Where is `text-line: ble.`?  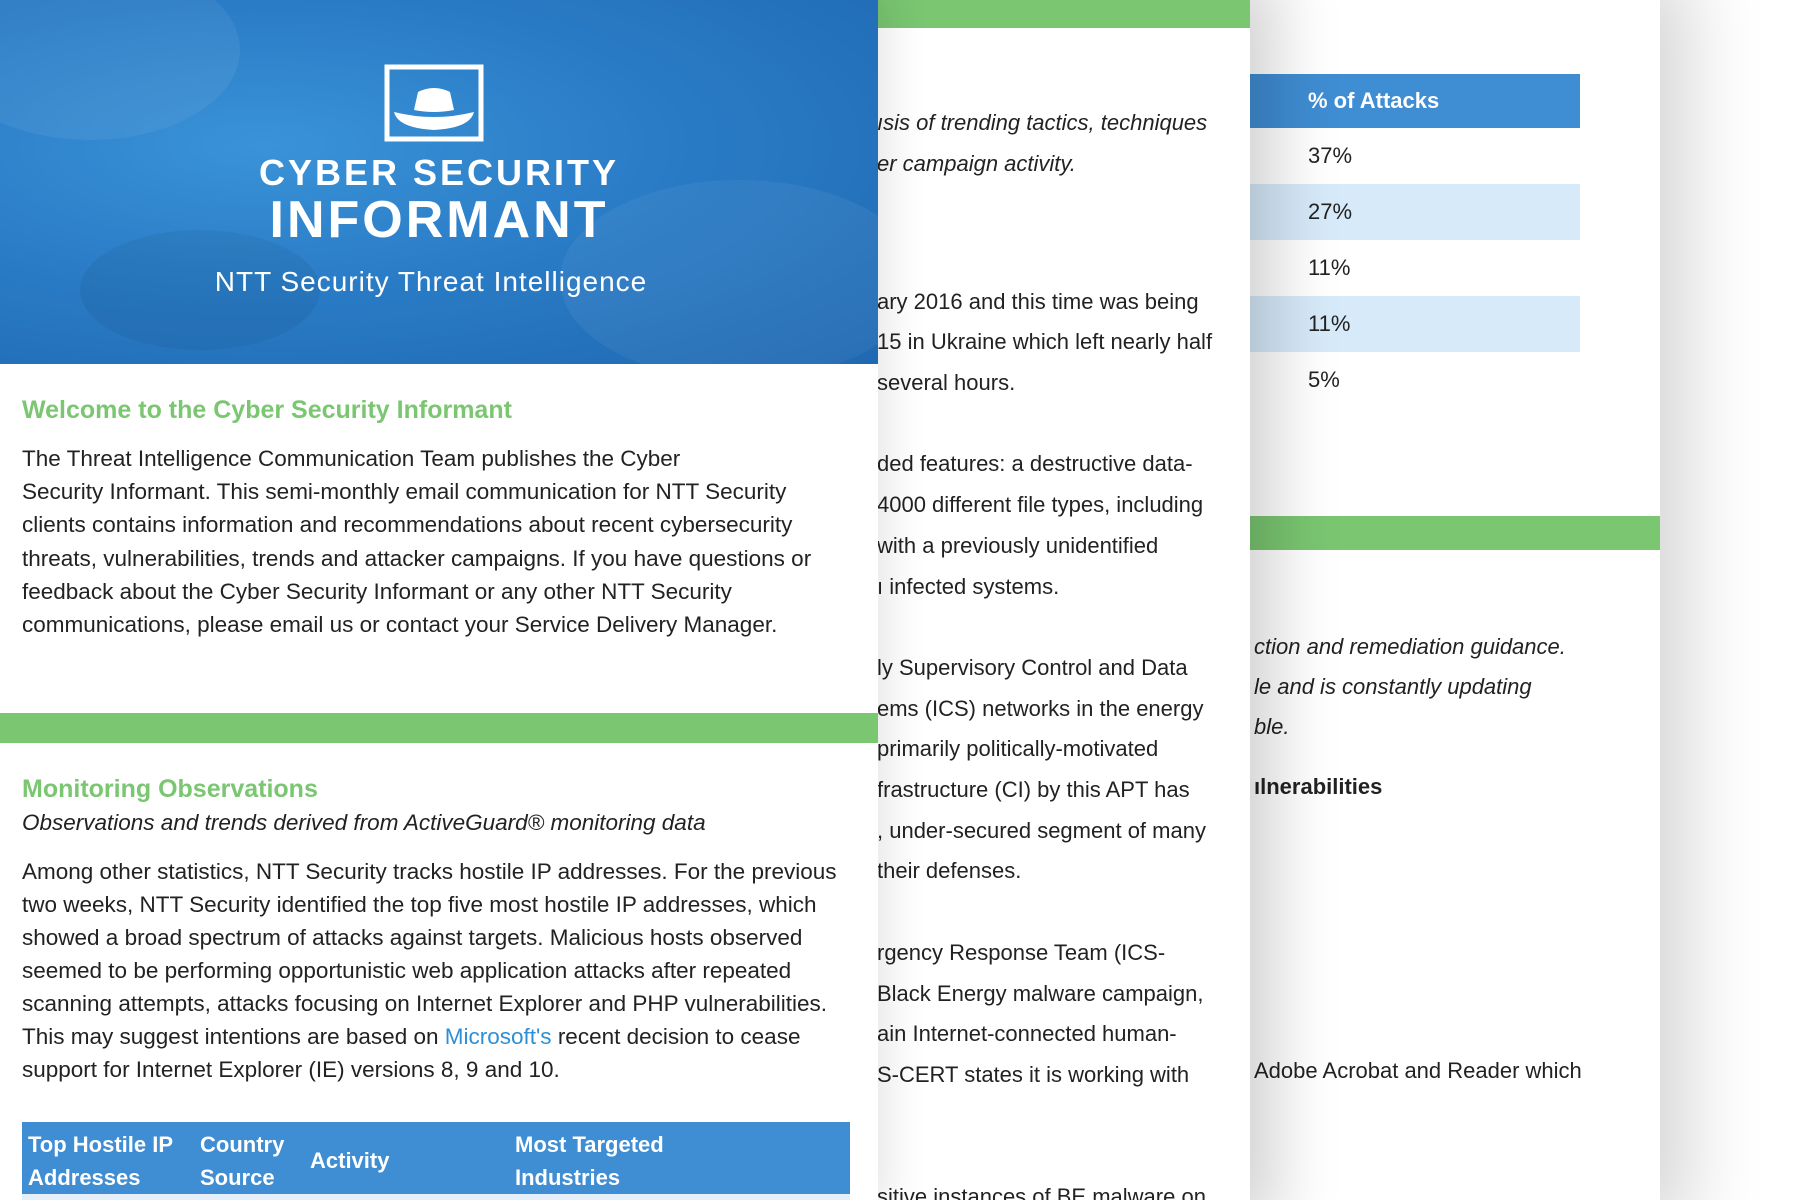
text-line: ble. is located at coordinates (1272, 726).